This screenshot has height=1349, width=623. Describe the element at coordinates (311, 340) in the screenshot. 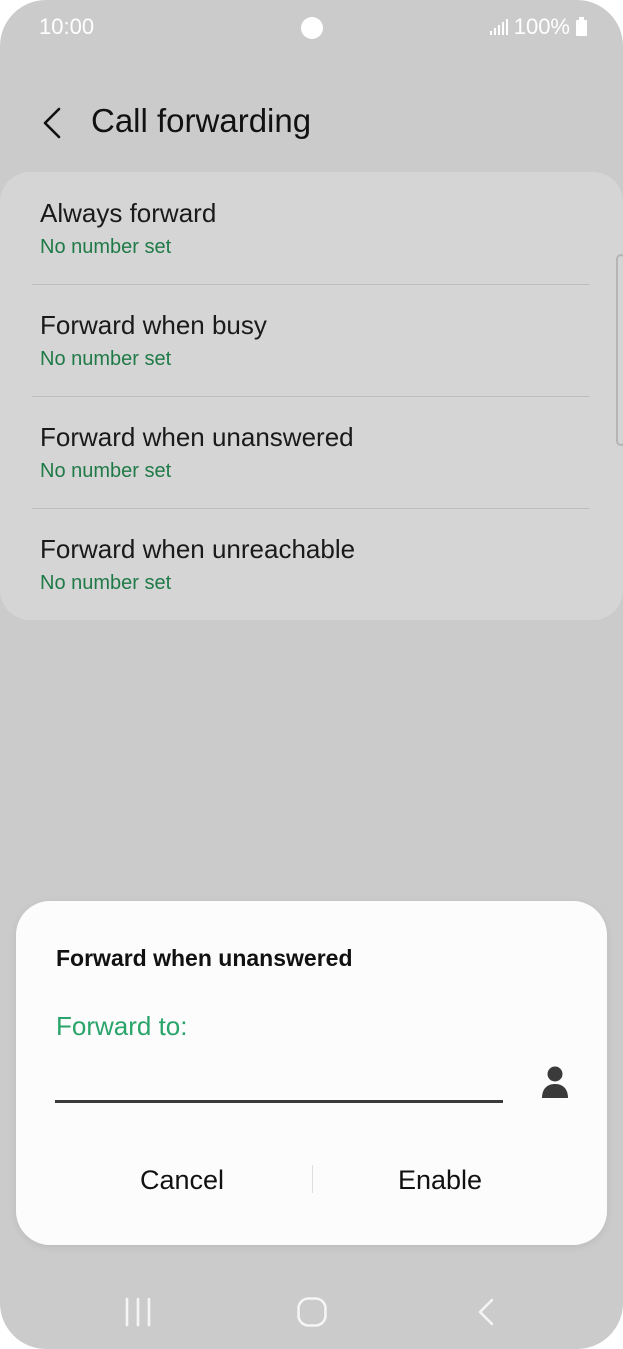

I see `option-forward-when-busy: Forward when busy No number set` at that location.